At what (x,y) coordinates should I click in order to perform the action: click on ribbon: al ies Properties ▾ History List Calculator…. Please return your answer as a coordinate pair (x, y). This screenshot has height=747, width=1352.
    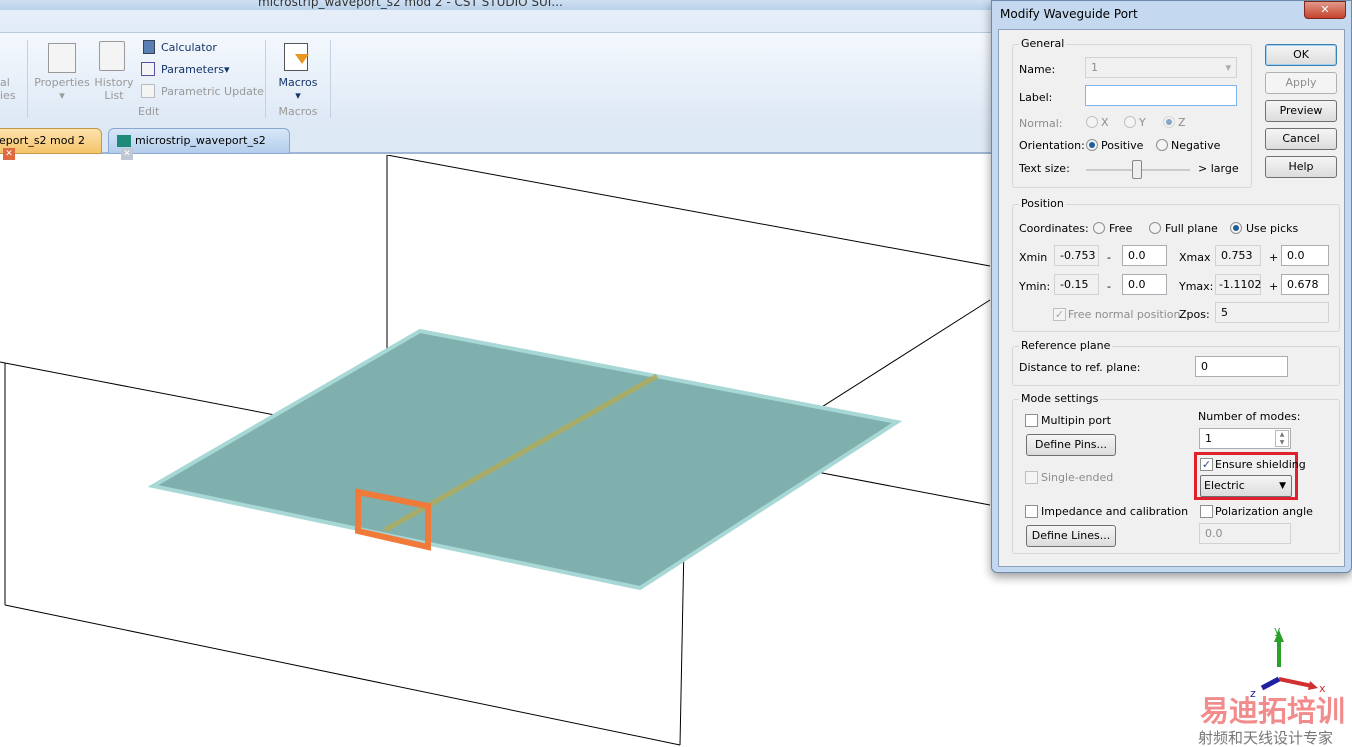
    Looking at the image, I should click on (500, 67).